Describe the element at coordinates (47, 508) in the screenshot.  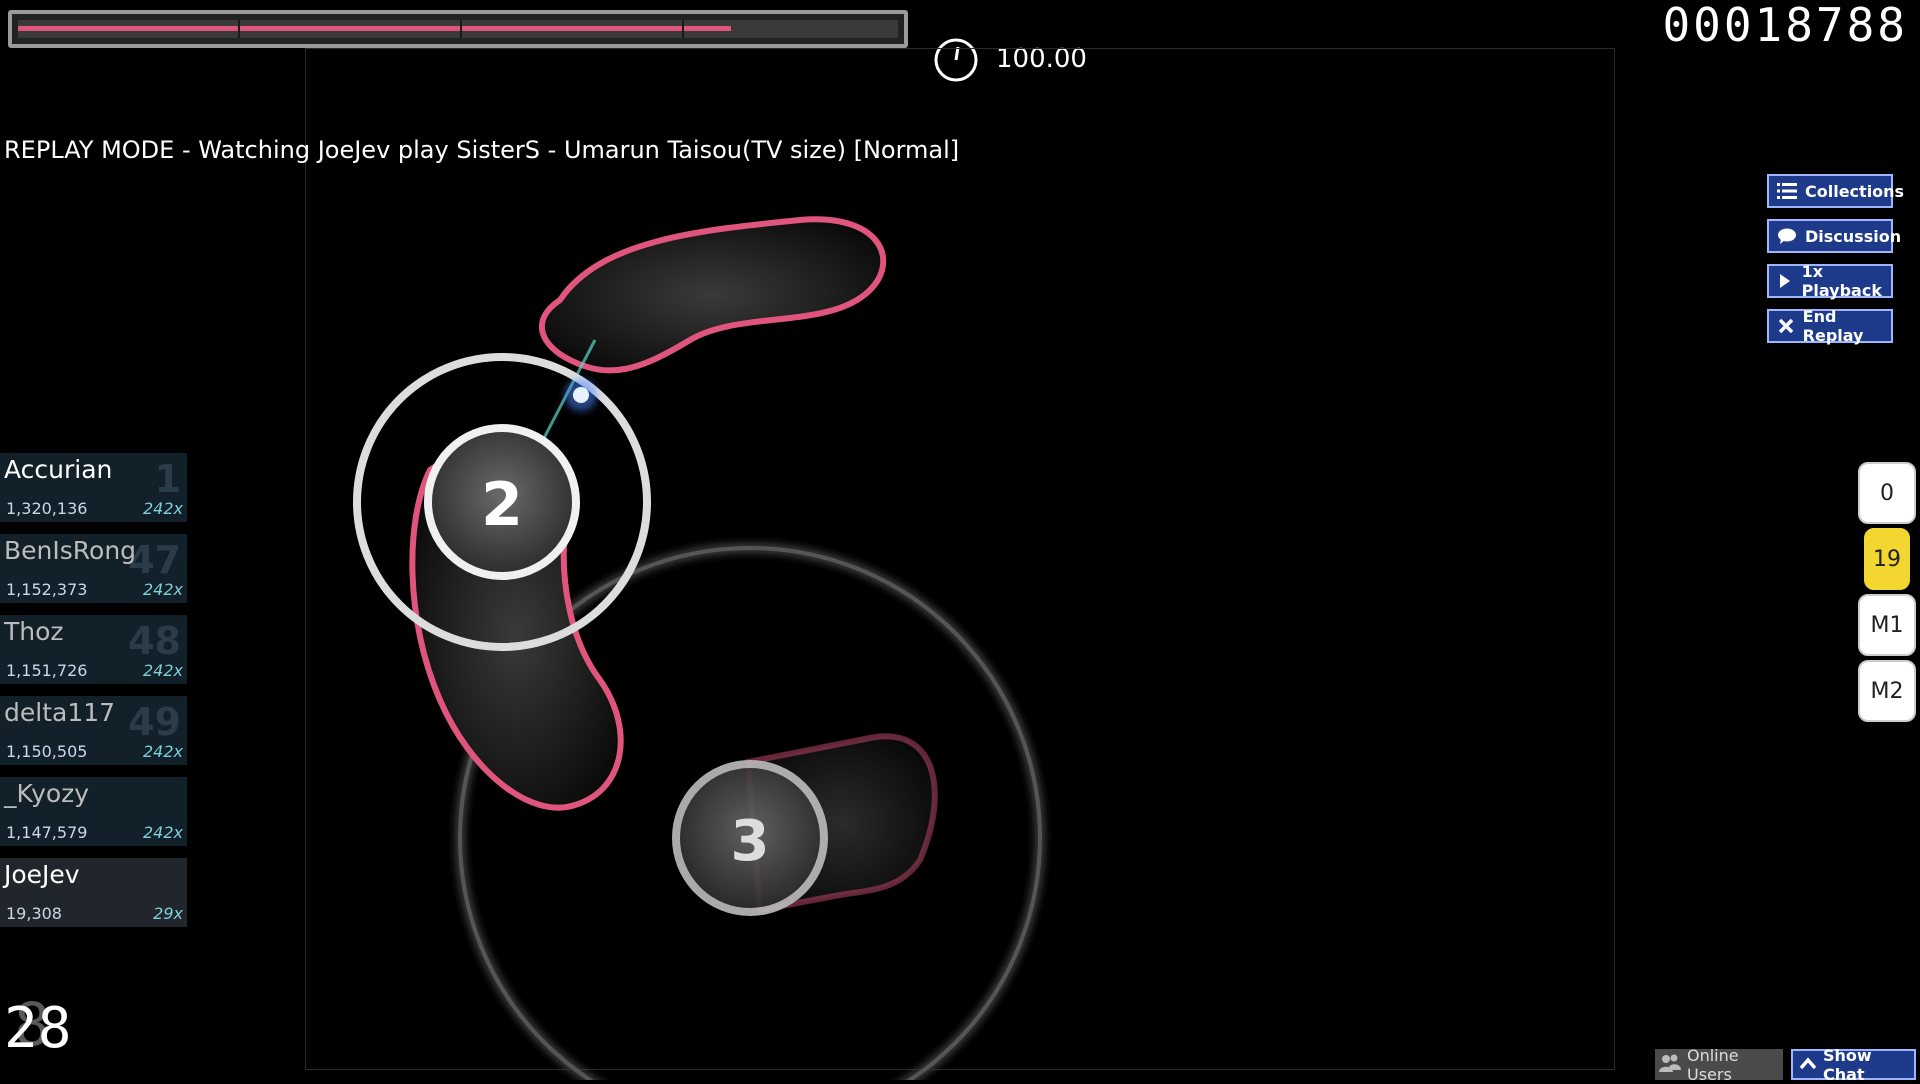
I see `leaderboard-score: 1,320,136` at that location.